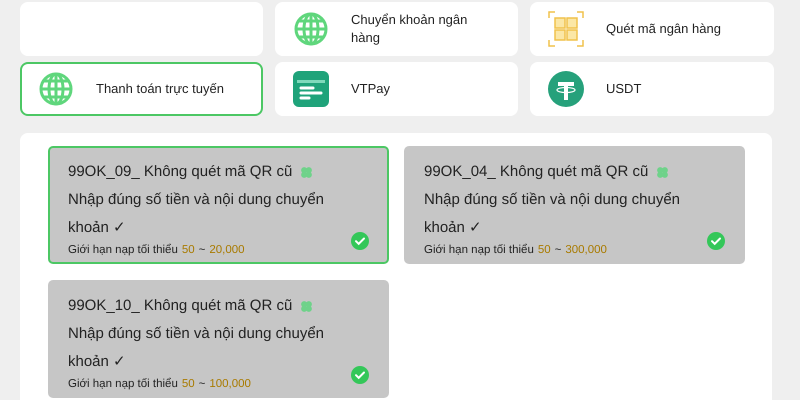  What do you see at coordinates (230, 384) in the screenshot?
I see `max-amount: 100,000` at bounding box center [230, 384].